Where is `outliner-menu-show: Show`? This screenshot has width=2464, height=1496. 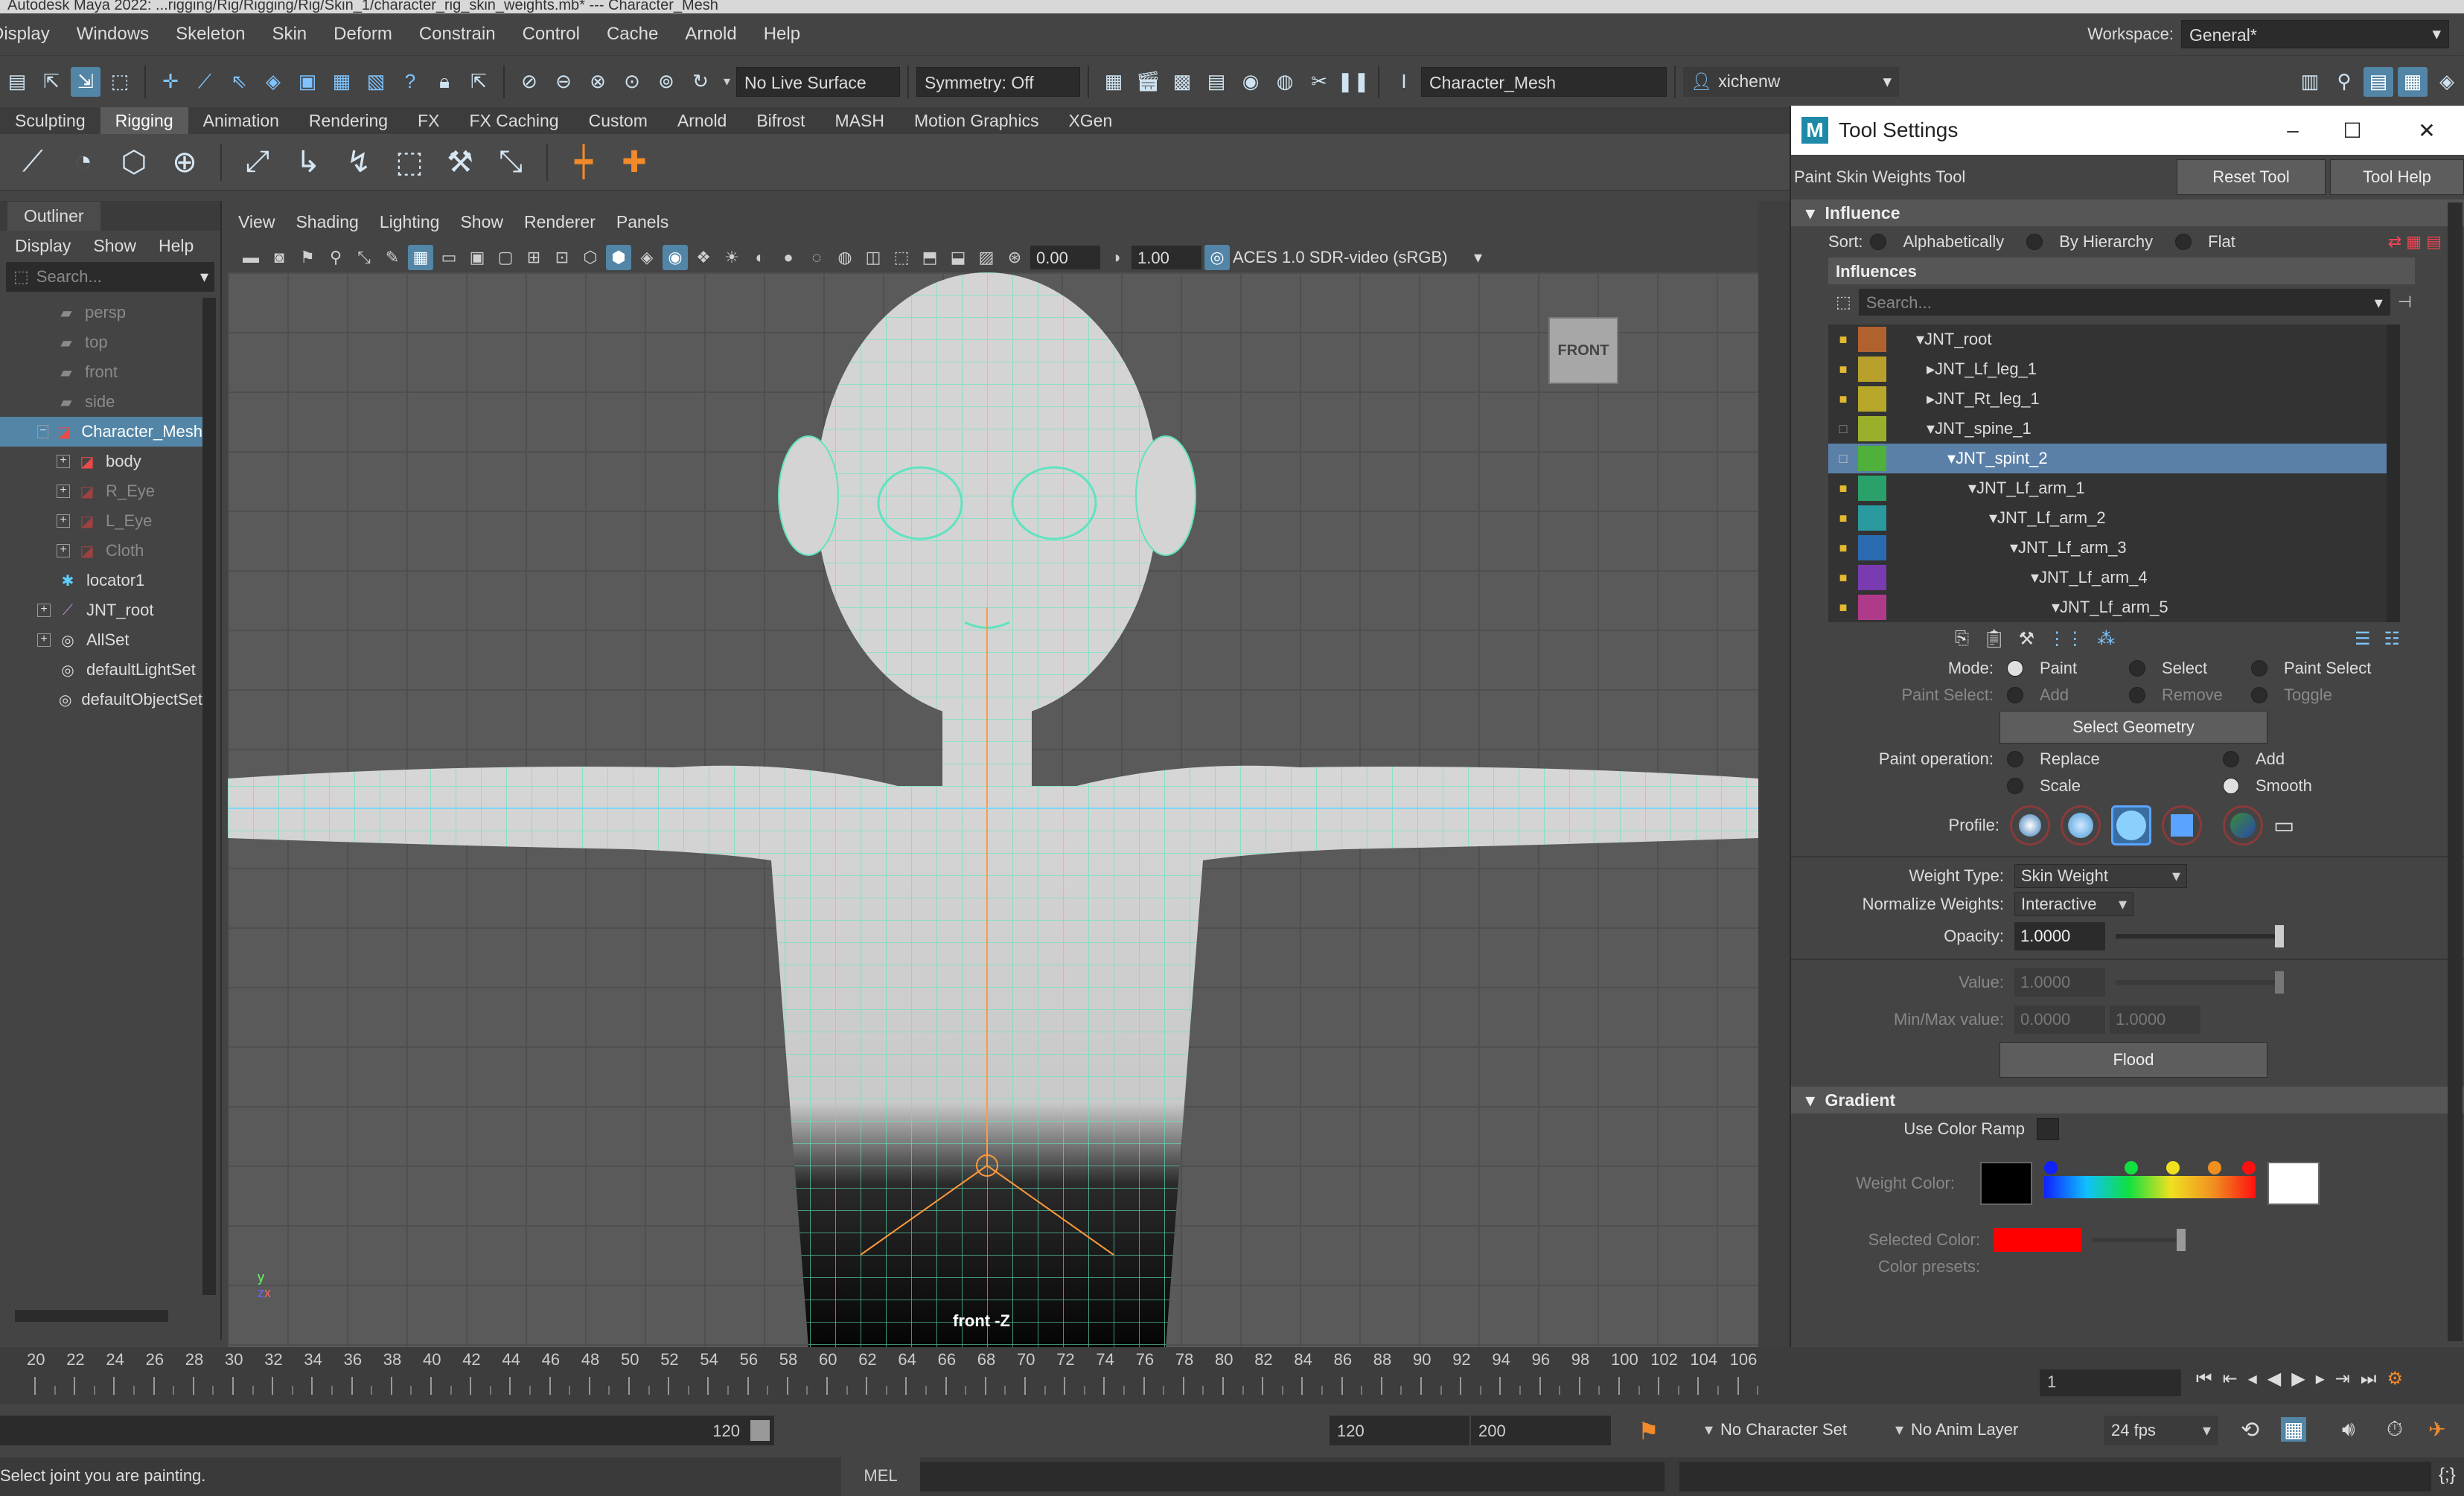 outliner-menu-show: Show is located at coordinates (115, 246).